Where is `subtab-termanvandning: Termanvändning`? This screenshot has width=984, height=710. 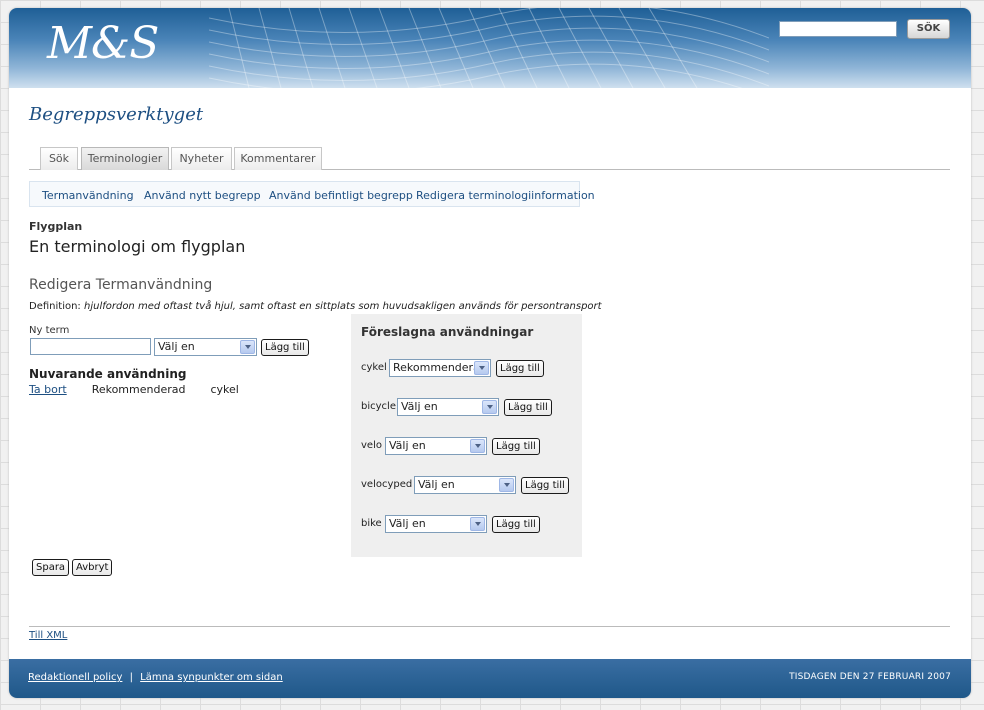
subtab-termanvandning: Termanvändning is located at coordinates (88, 195).